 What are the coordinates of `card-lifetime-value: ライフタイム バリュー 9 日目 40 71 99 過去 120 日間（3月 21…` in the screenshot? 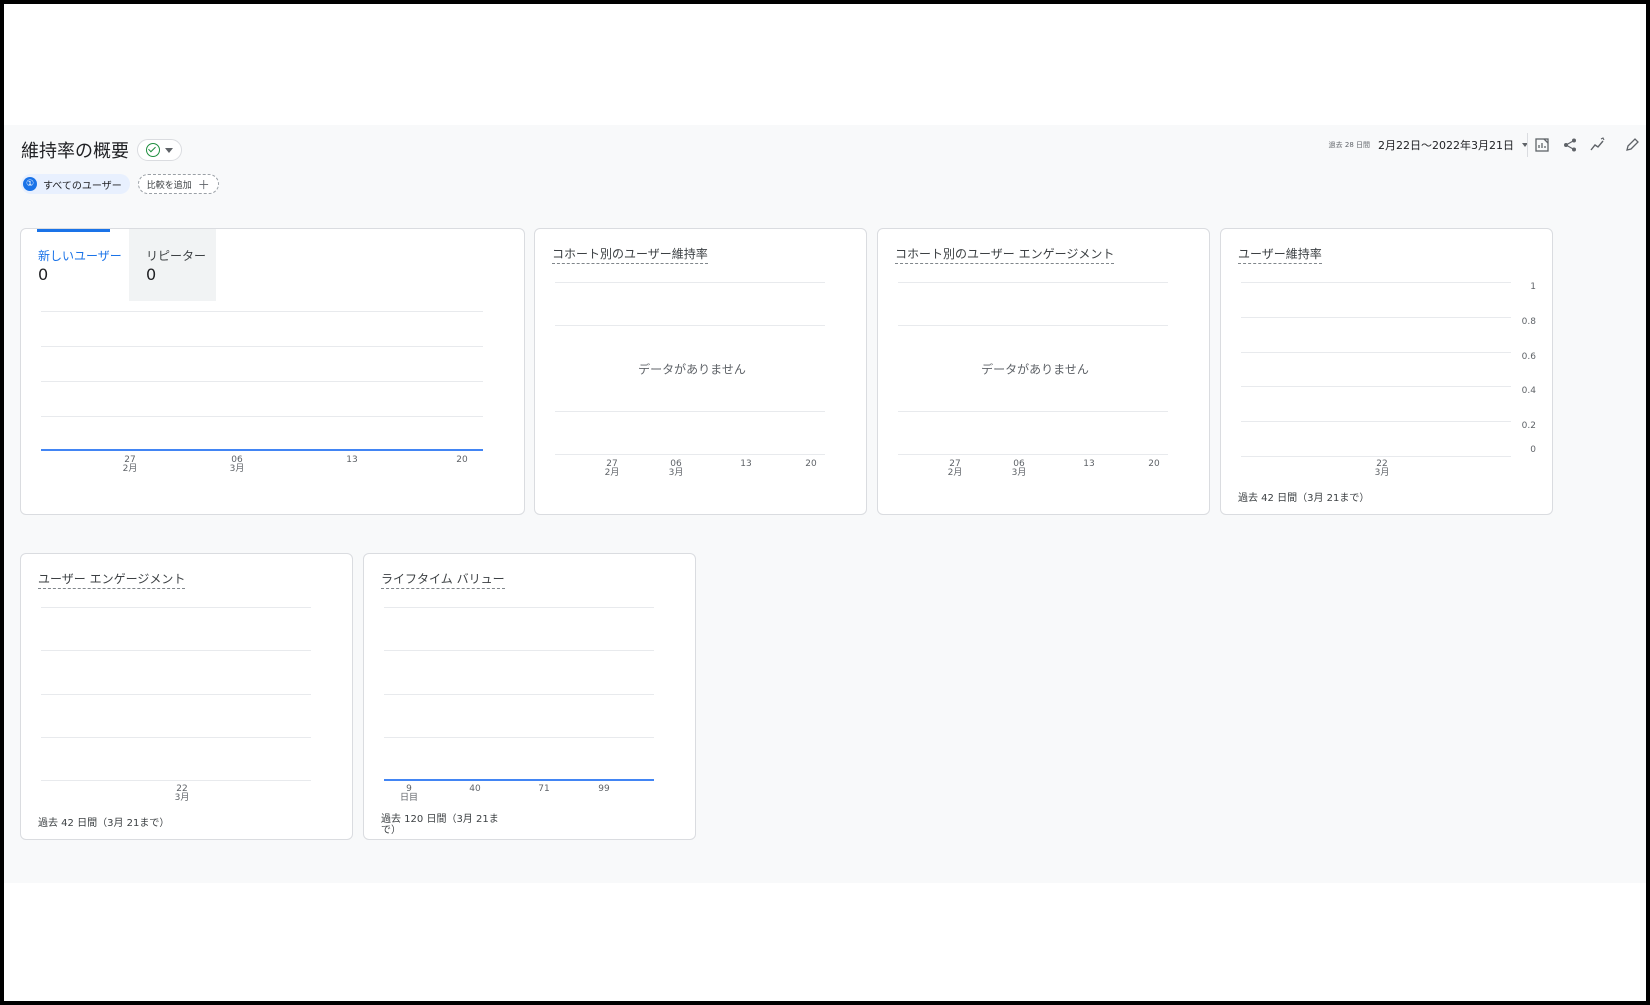 It's located at (529, 696).